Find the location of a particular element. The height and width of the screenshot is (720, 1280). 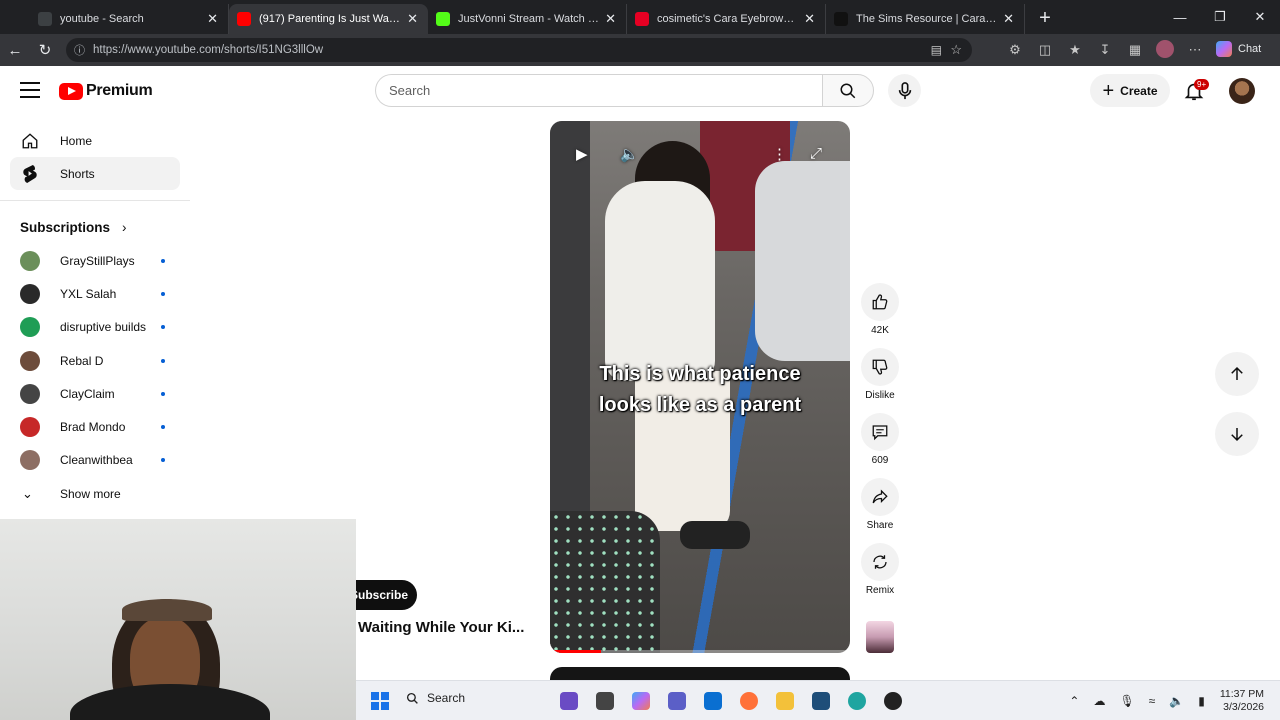

play-icon: ▶ is located at coordinates (582, 154).